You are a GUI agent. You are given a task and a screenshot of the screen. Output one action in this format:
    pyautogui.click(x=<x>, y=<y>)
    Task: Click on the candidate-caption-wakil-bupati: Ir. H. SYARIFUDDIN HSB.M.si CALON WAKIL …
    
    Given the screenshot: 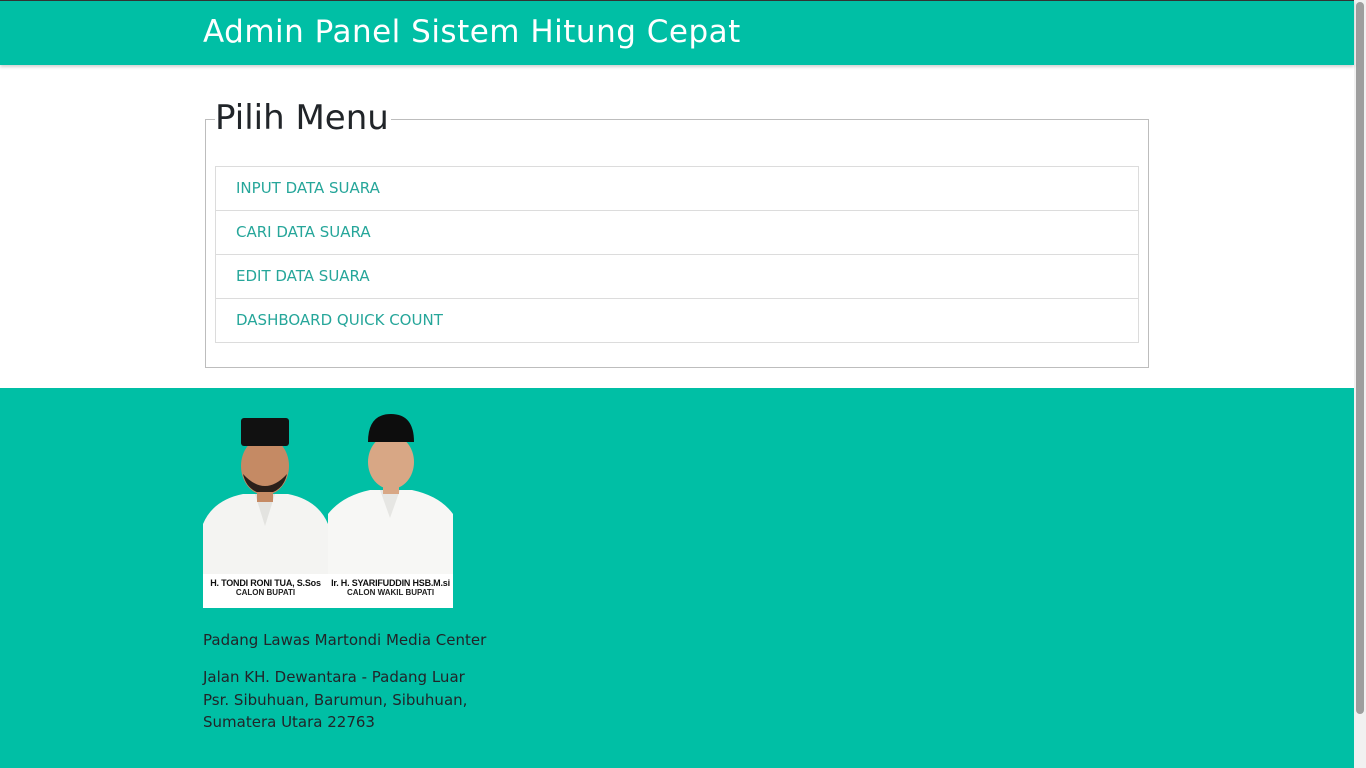 What is the action you would take?
    pyautogui.click(x=390, y=591)
    